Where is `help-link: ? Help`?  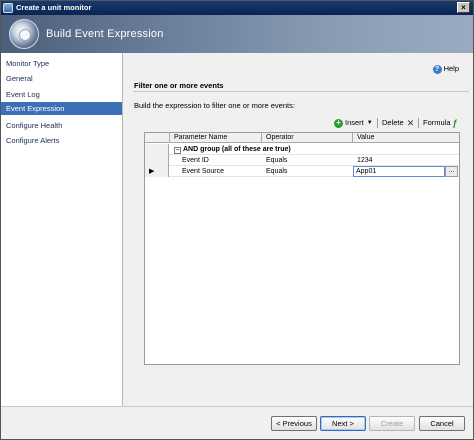
help-link: ? Help is located at coordinates (445, 69).